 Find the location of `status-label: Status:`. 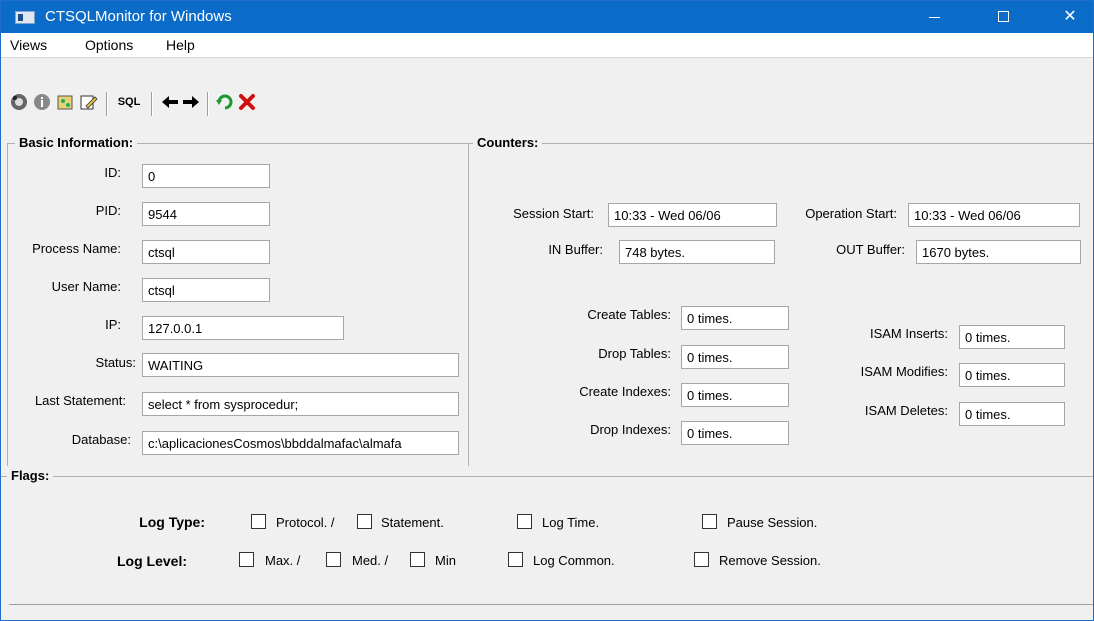

status-label: Status: is located at coordinates (115, 362).